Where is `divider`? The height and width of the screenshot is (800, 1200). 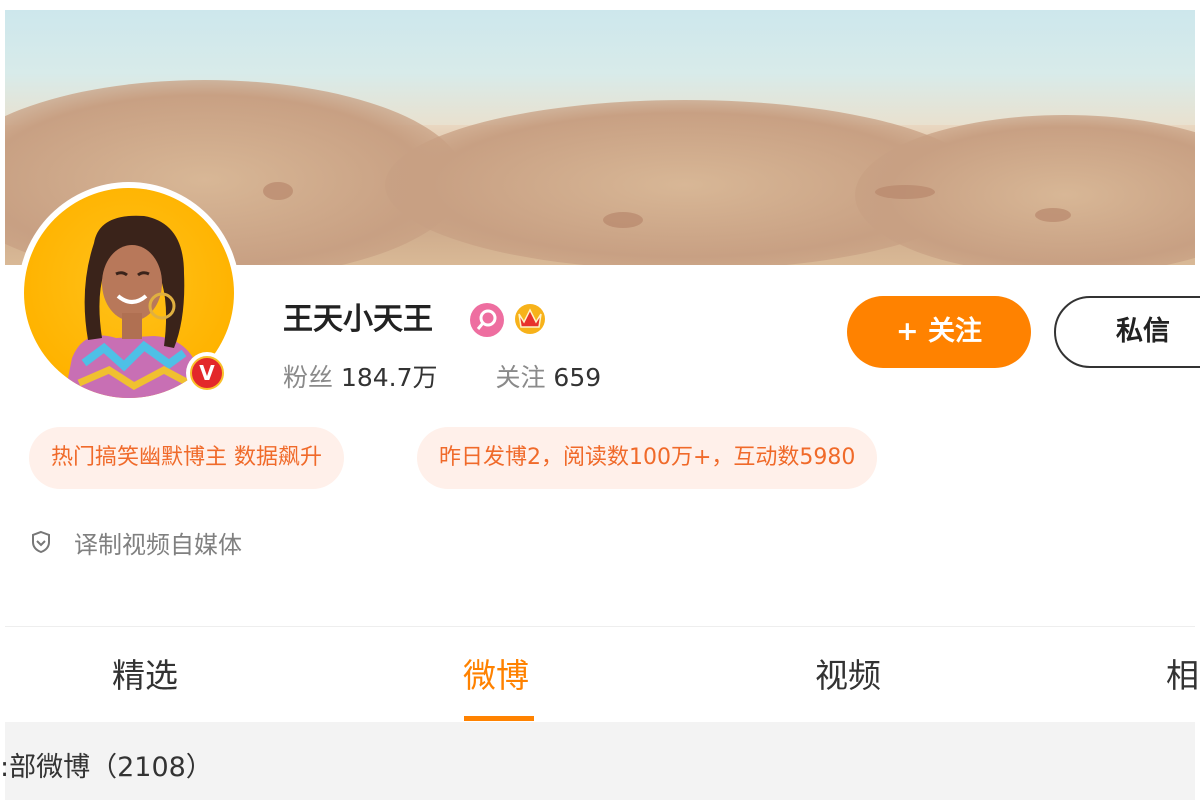
divider is located at coordinates (600, 626).